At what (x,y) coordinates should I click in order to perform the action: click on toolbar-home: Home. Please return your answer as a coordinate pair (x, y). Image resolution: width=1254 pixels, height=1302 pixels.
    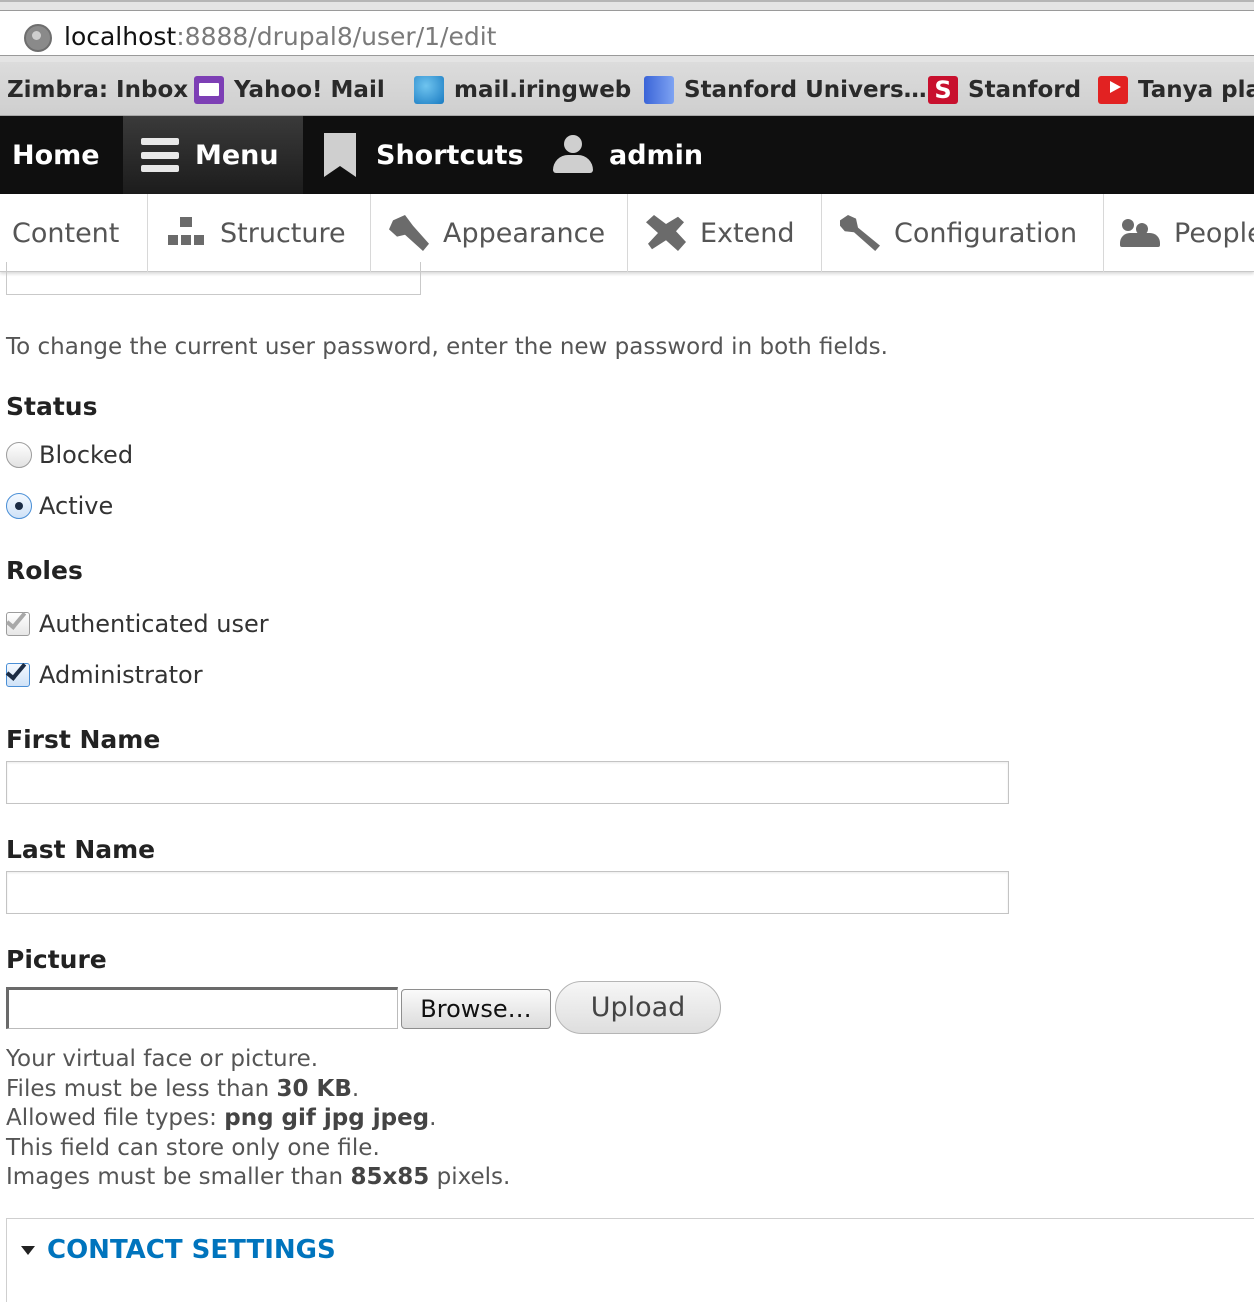
    Looking at the image, I should click on (56, 155).